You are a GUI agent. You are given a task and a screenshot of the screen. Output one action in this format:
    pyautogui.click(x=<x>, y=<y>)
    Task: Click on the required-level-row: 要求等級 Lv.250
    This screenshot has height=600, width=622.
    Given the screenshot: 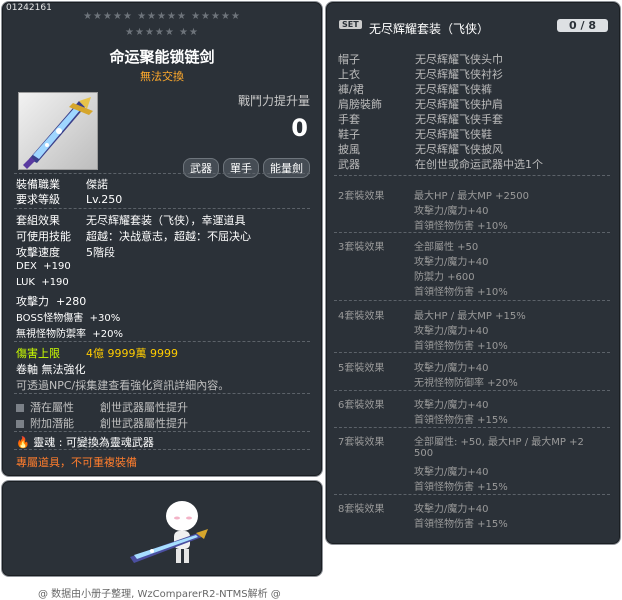 What is the action you would take?
    pyautogui.click(x=69, y=199)
    